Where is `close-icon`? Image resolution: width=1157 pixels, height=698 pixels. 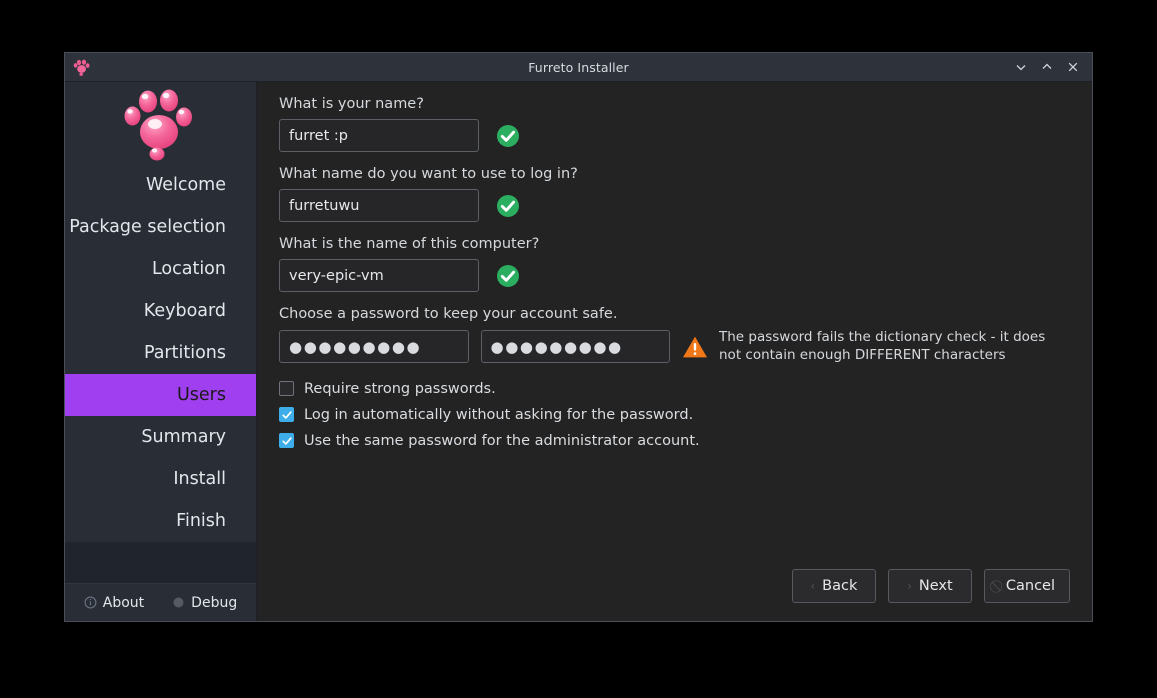 close-icon is located at coordinates (1073, 67).